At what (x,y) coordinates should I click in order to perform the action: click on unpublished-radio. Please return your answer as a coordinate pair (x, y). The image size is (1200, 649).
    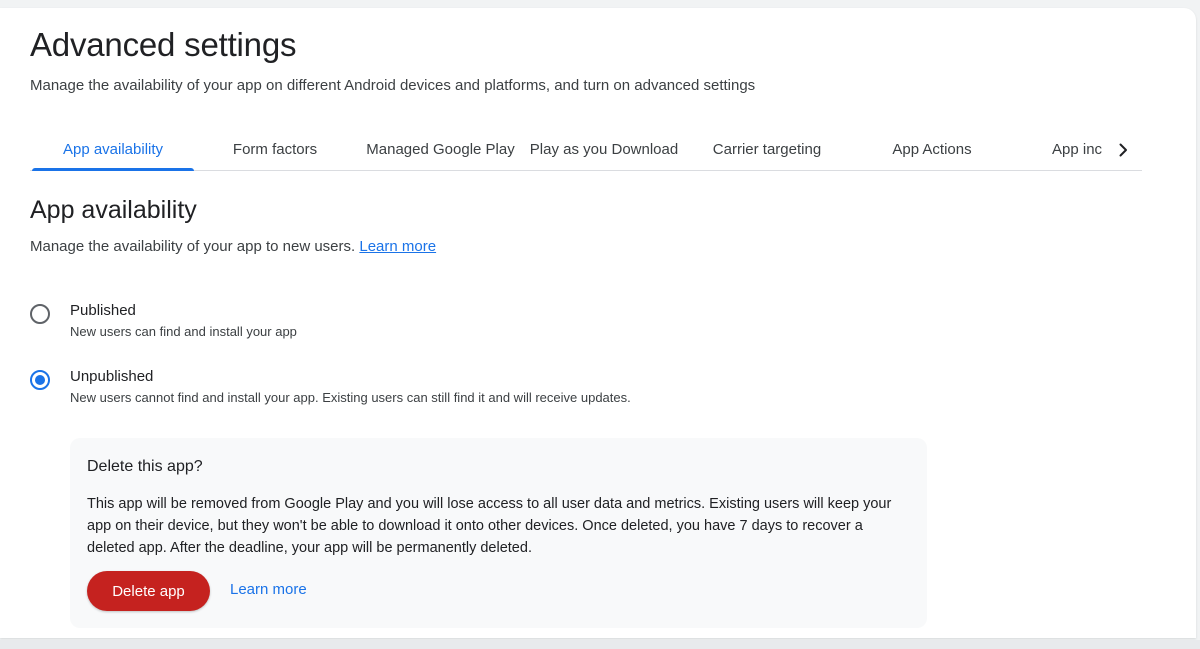
    Looking at the image, I should click on (40, 380).